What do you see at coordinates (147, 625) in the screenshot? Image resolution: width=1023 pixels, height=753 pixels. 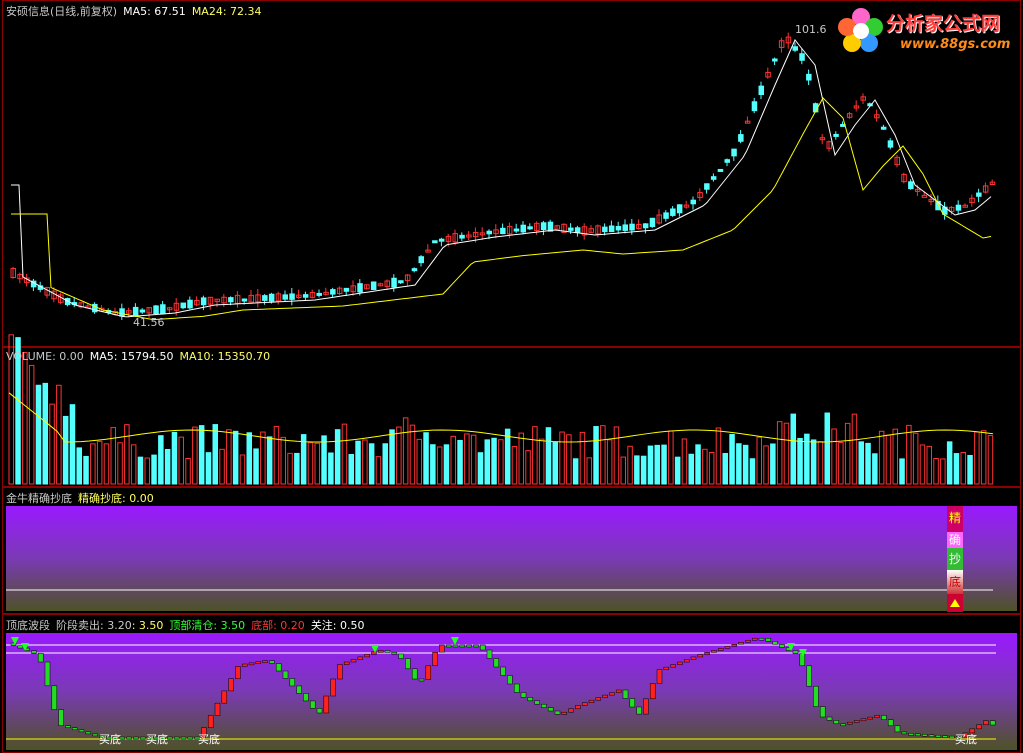 I see `sell-value: : 3.50` at bounding box center [147, 625].